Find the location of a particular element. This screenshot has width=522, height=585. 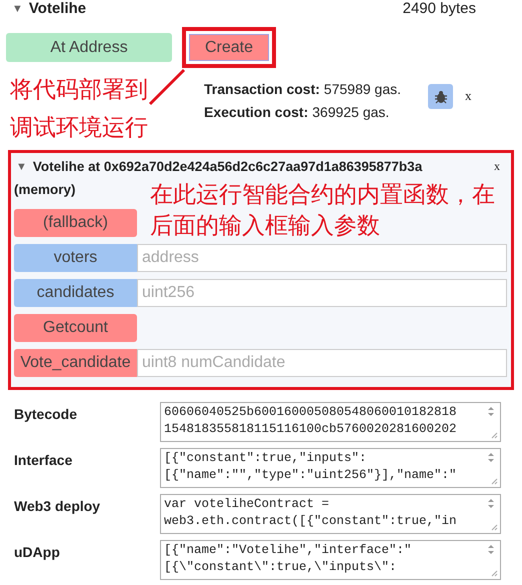

instance-location: (memory) is located at coordinates (45, 190).